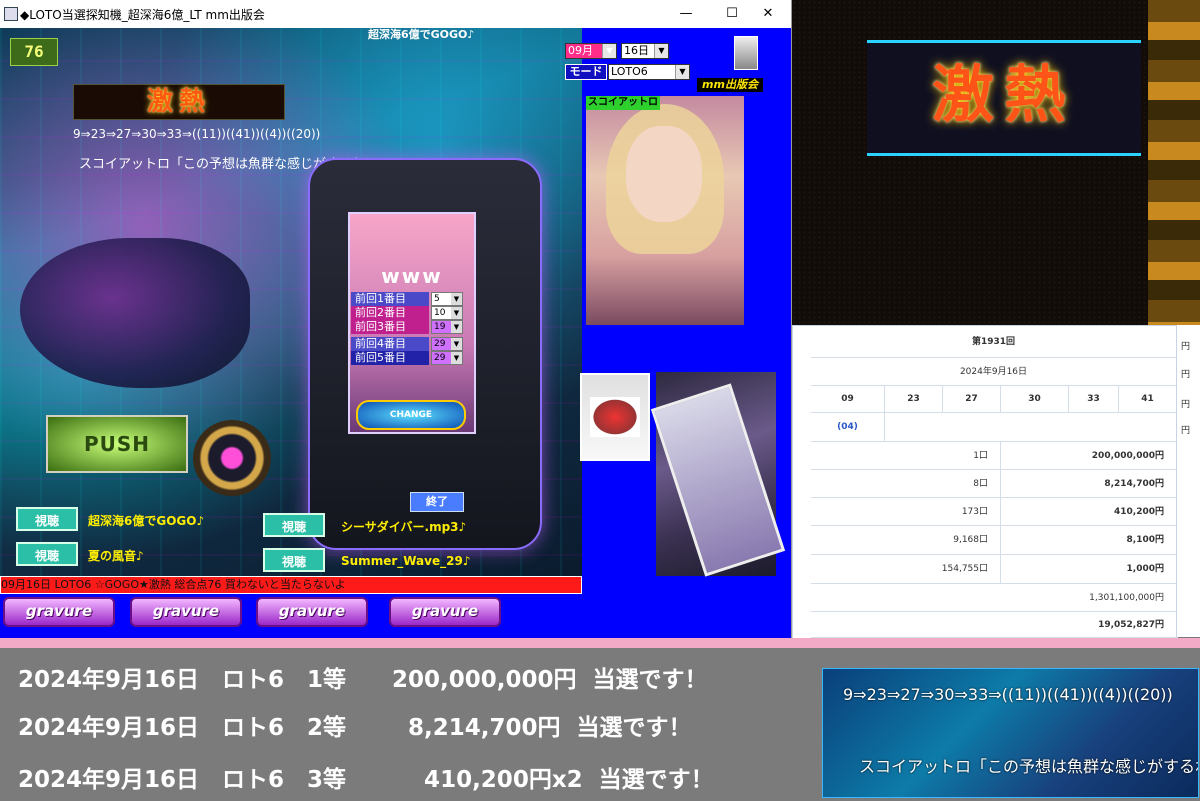 This screenshot has height=801, width=1200. Describe the element at coordinates (437, 299) in the screenshot. I see `prev-value: 5` at that location.